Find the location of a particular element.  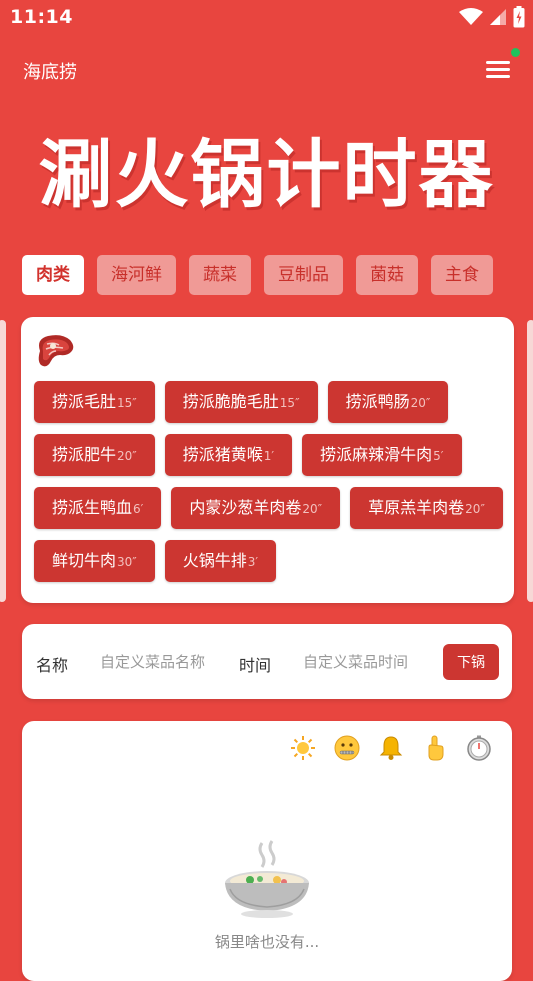

dish-time: 6′ is located at coordinates (138, 509).